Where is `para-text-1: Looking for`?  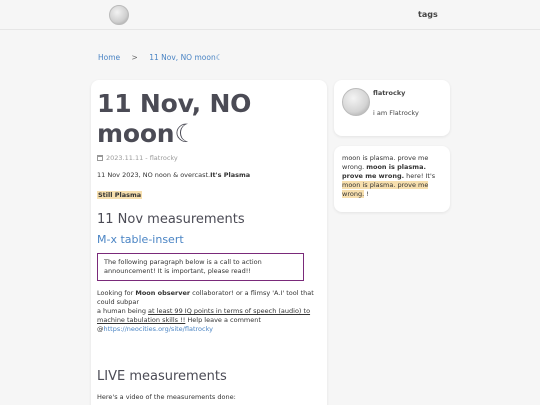 para-text-1: Looking for is located at coordinates (116, 293).